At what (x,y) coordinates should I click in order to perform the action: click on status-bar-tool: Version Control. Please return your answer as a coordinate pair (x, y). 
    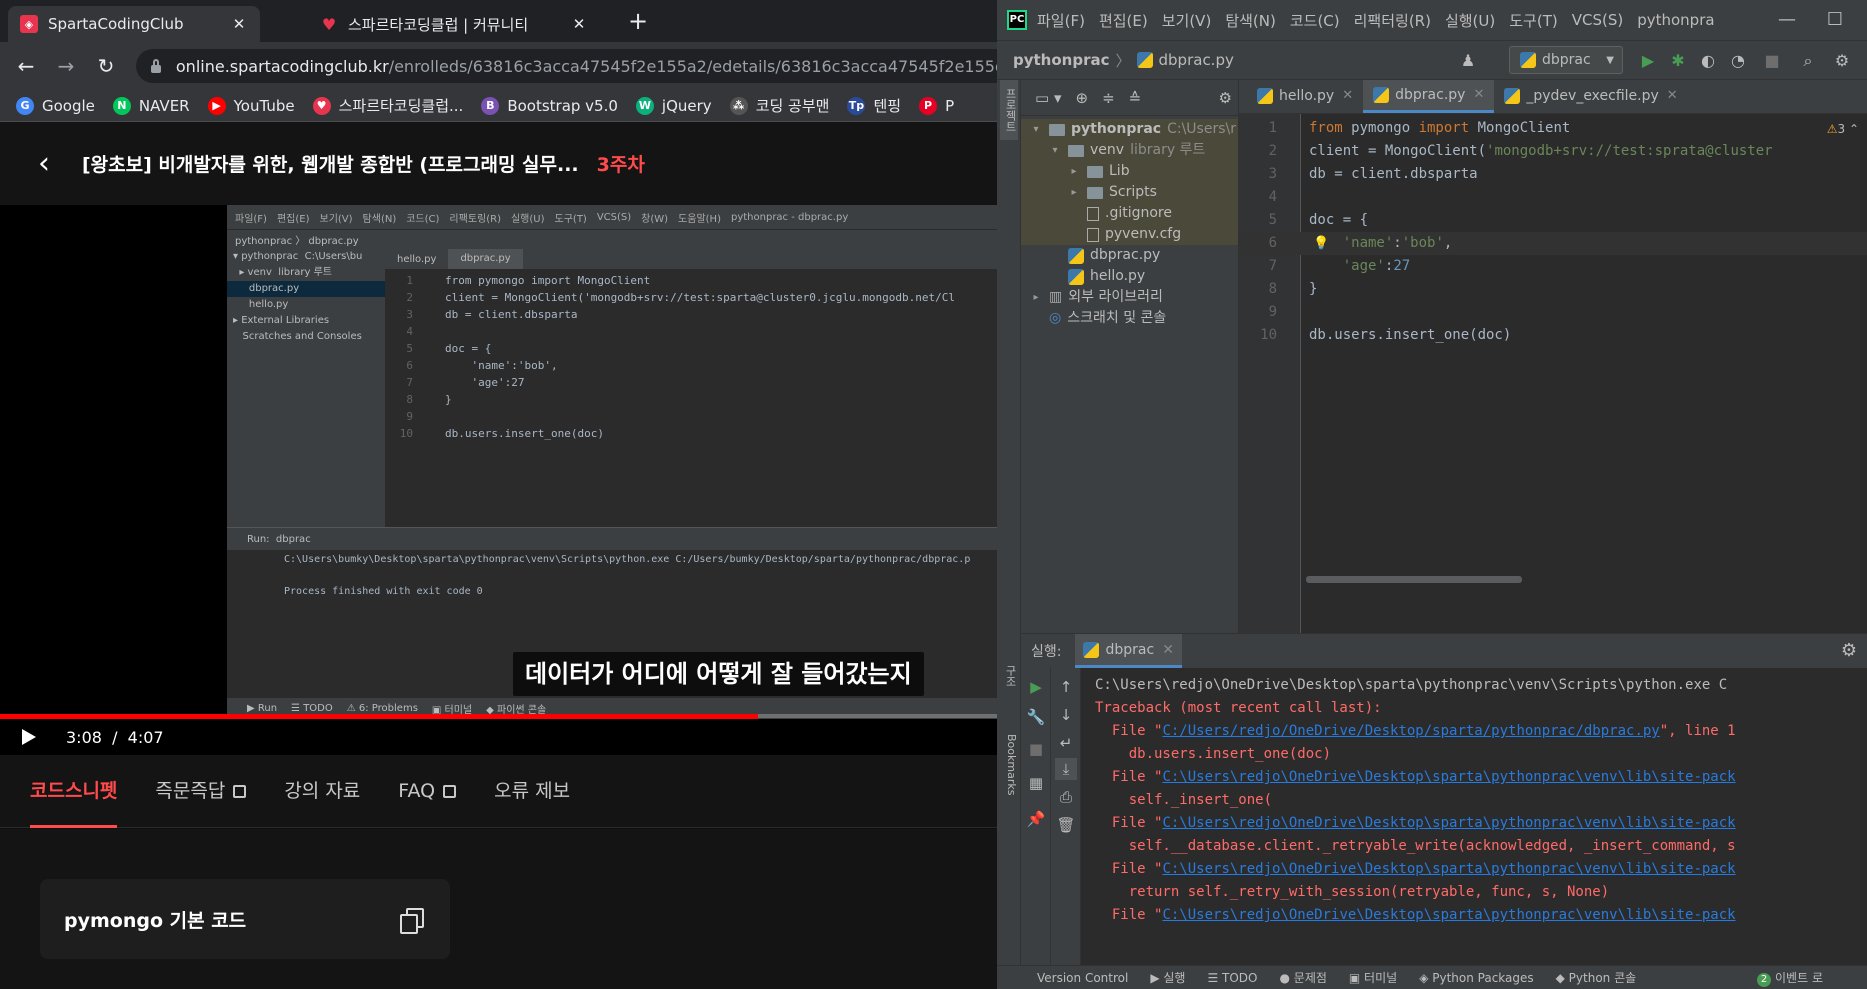
    Looking at the image, I should click on (1082, 978).